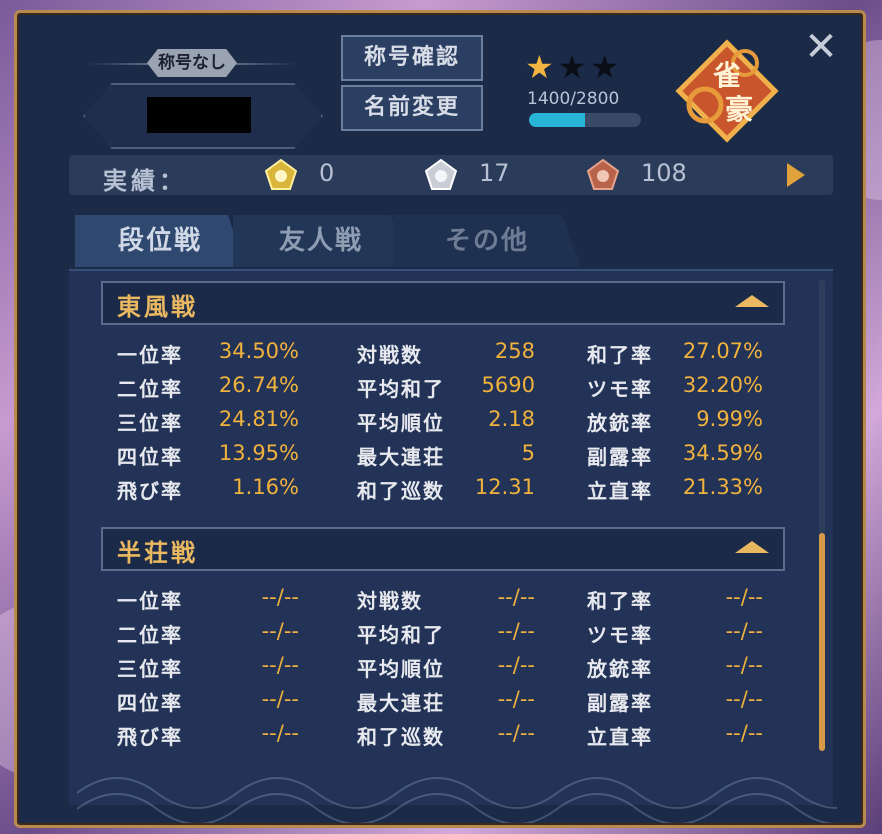 This screenshot has width=882, height=834. Describe the element at coordinates (664, 173) in the screenshot. I see `bronze-count: 108` at that location.